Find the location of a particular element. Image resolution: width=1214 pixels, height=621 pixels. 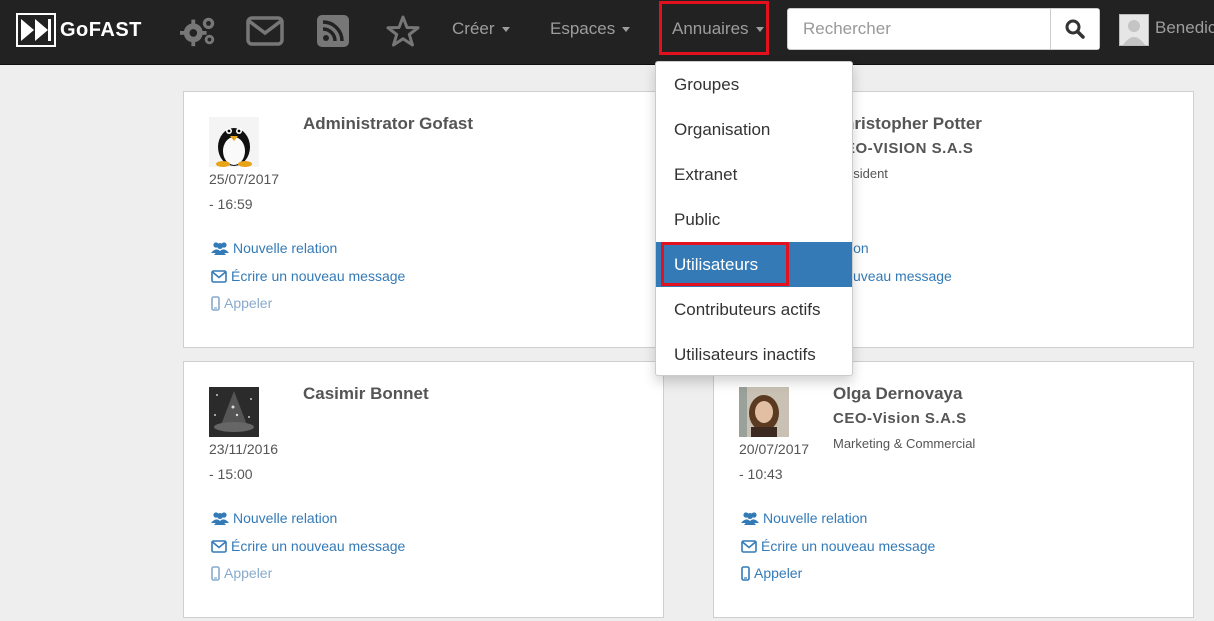

menu-item-public: Public is located at coordinates (754, 219).